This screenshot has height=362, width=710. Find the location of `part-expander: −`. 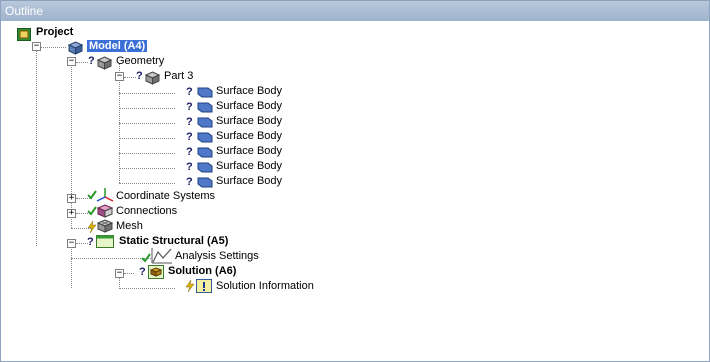

part-expander: − is located at coordinates (119, 76).